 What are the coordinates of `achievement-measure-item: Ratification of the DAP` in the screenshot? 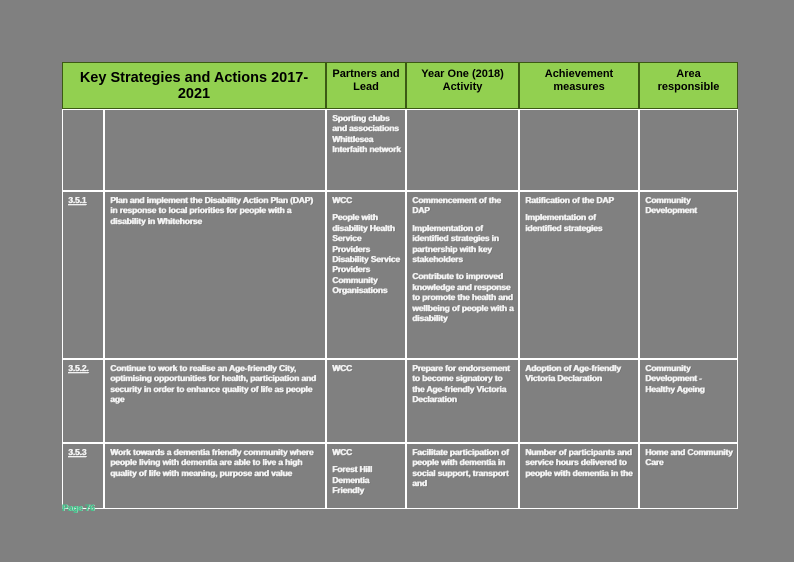 It's located at (569, 200).